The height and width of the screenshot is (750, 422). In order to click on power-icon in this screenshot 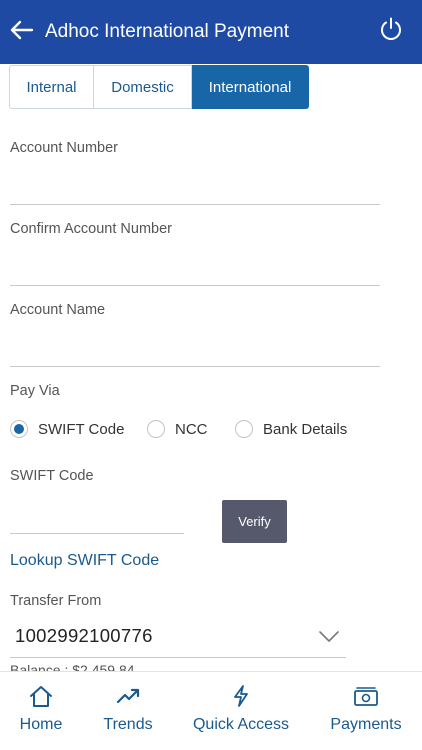, I will do `click(391, 29)`.